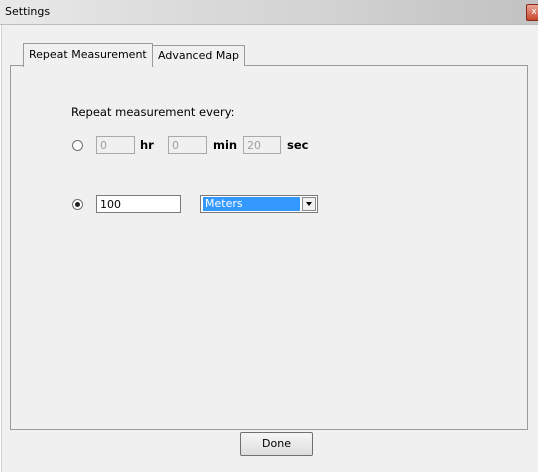 This screenshot has height=472, width=538. I want to click on tab-label: Advanced Map, so click(199, 55).